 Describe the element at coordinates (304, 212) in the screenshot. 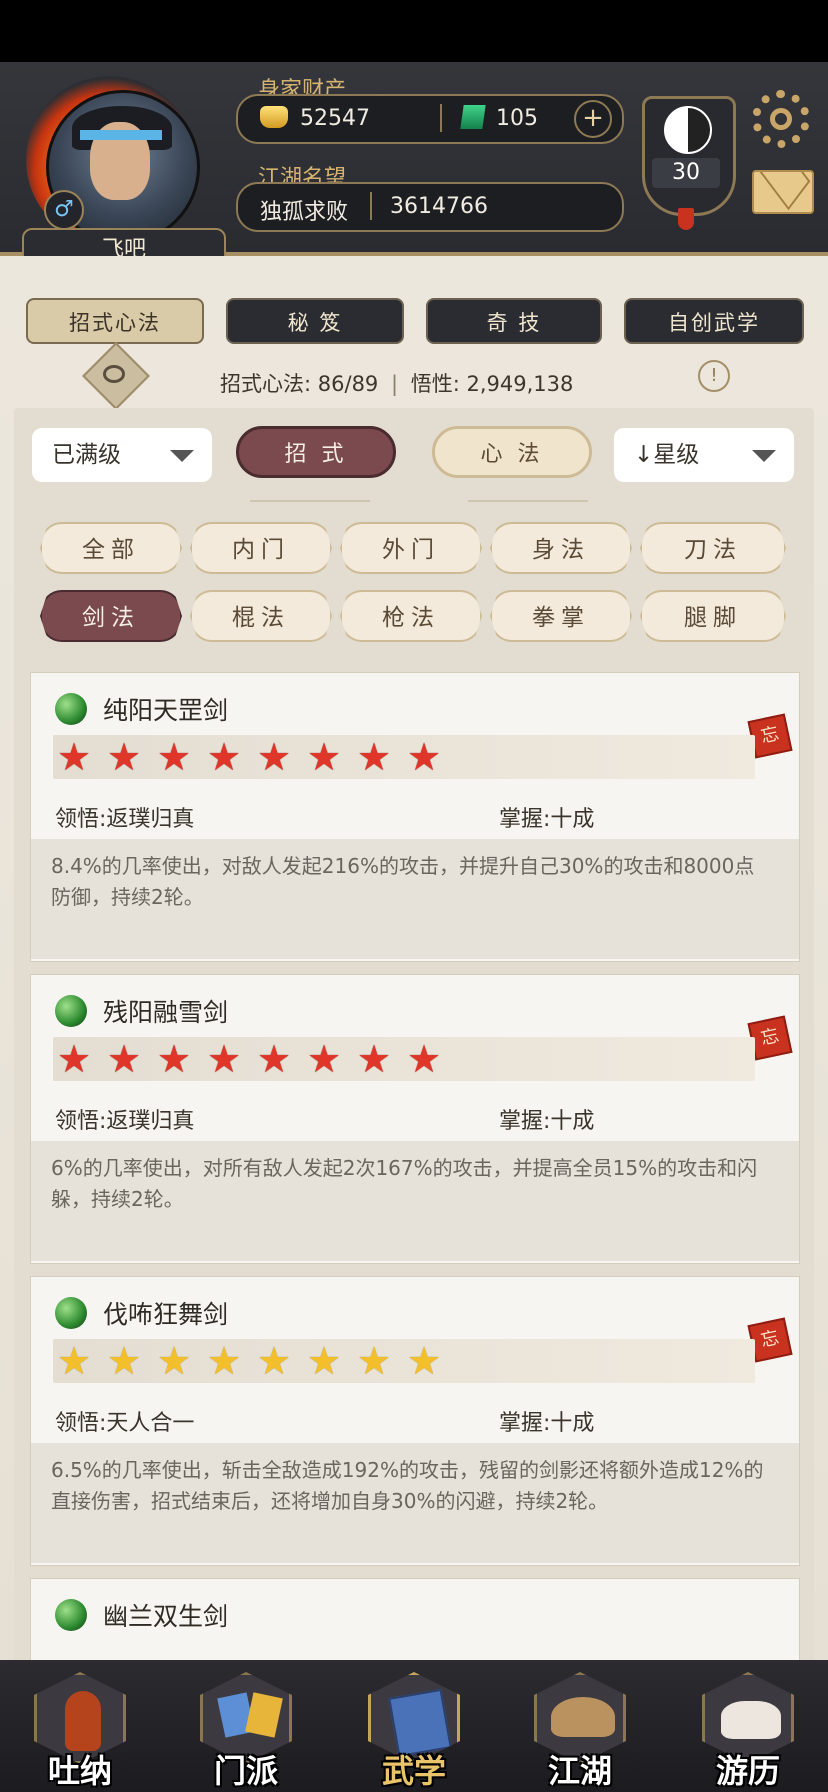

I see `fame-title: 独孤求败` at that location.